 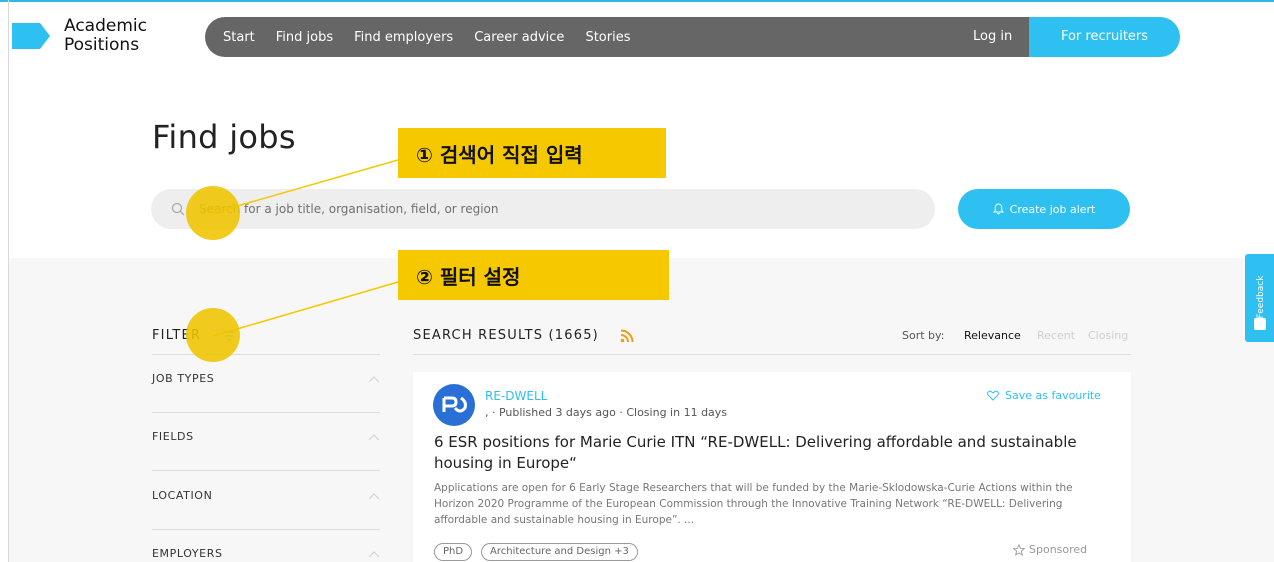 I want to click on employer-logo, so click(x=454, y=405).